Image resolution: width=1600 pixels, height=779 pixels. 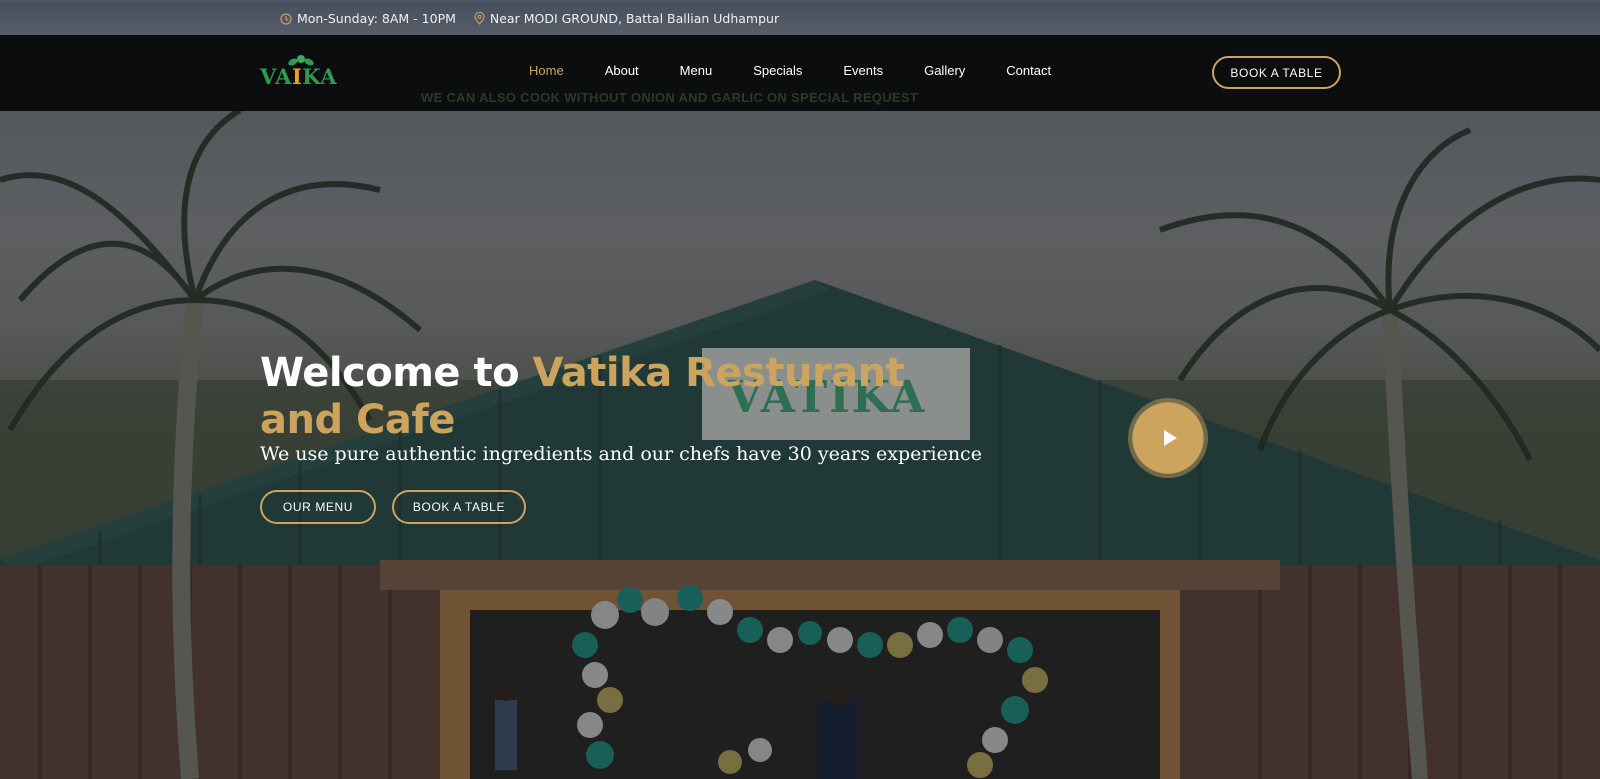 I want to click on opening-hours-text: Mon-Sunday: 8AM - 10PM, so click(x=376, y=18).